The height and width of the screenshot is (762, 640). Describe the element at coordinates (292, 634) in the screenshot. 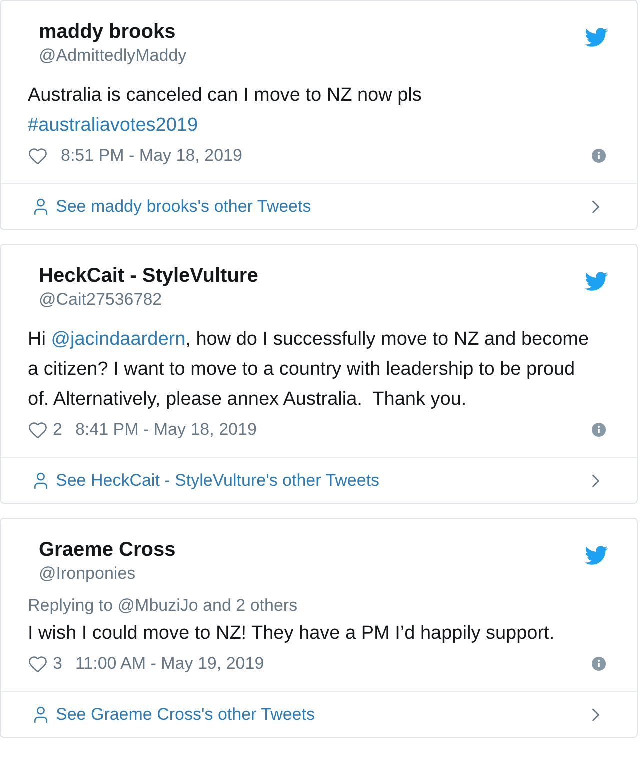

I see `tweet-text: I wish I could move to NZ! They have a PM I’d happily support.` at that location.